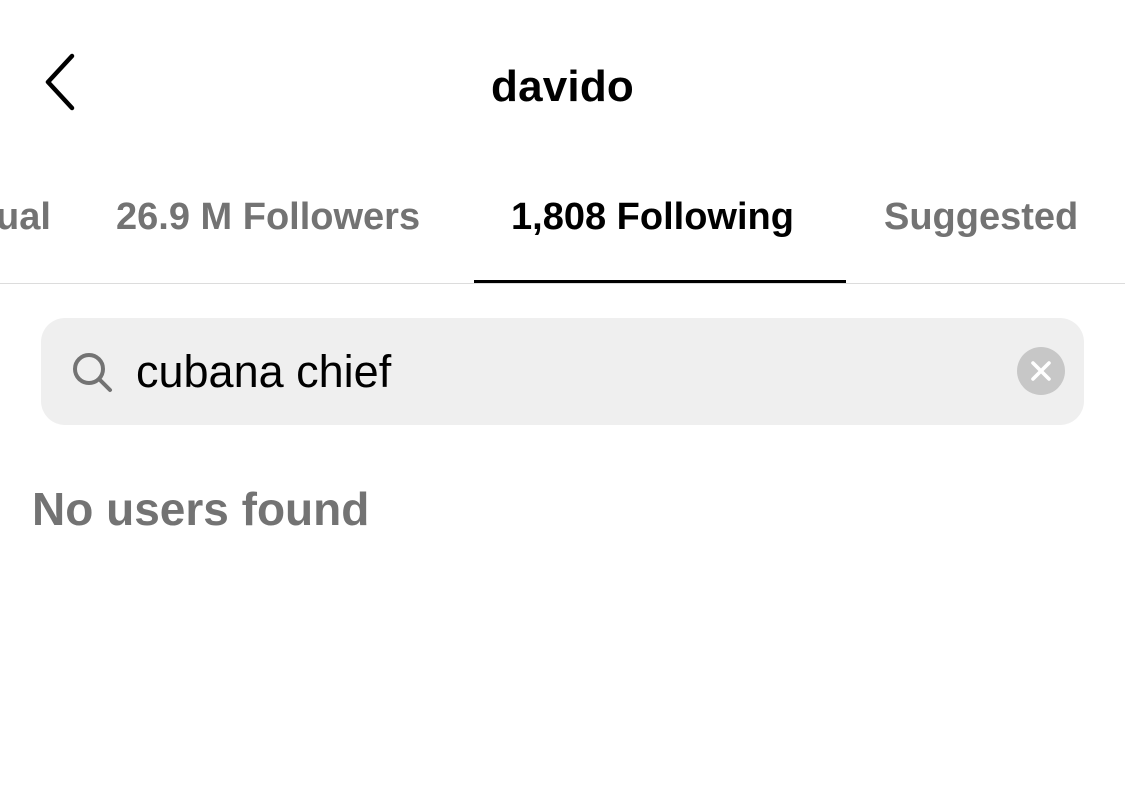 The image size is (1125, 786). I want to click on tab-followers: 26.9 M Followers, so click(268, 217).